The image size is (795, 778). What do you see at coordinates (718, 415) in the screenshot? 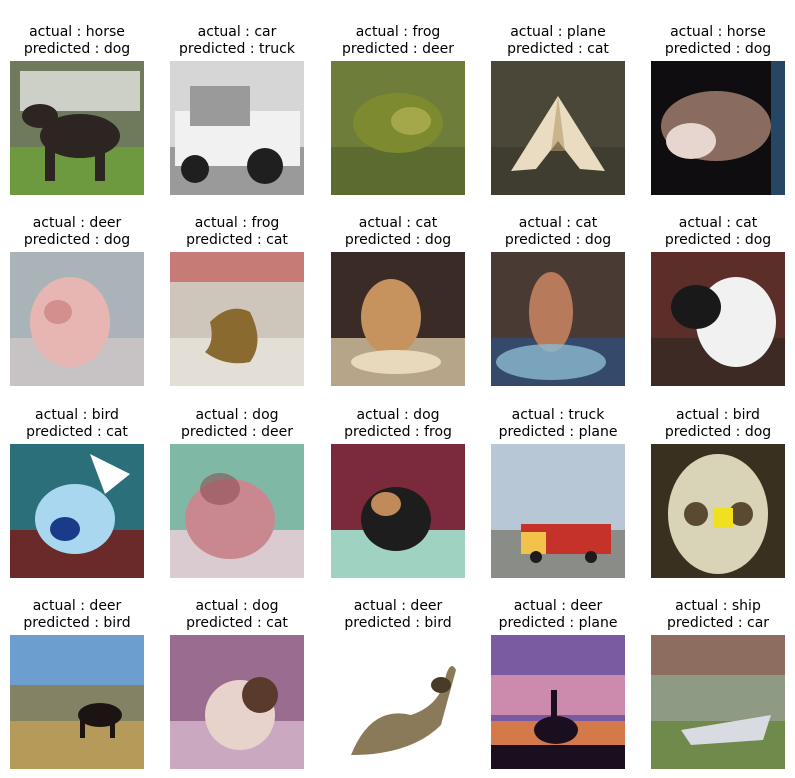
I see `actual-label: actual : bird` at bounding box center [718, 415].